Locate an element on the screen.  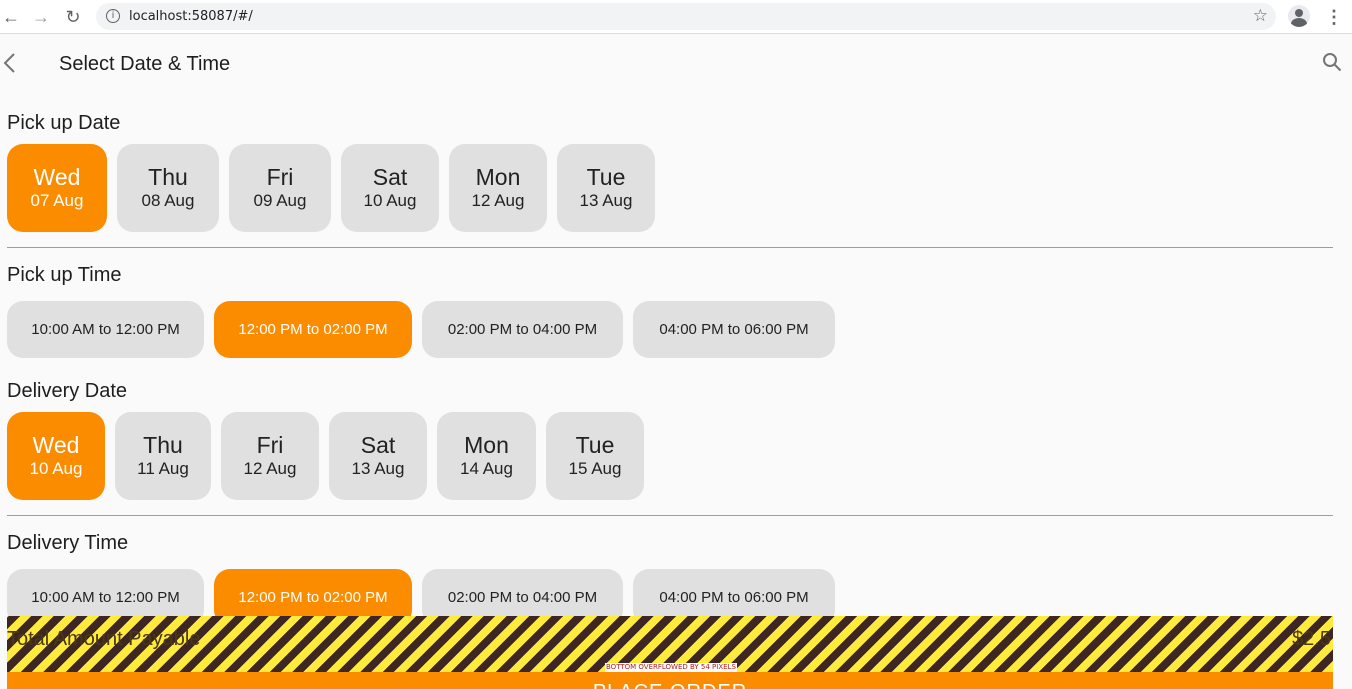
browser-reload-icon: ↻ is located at coordinates (73, 17).